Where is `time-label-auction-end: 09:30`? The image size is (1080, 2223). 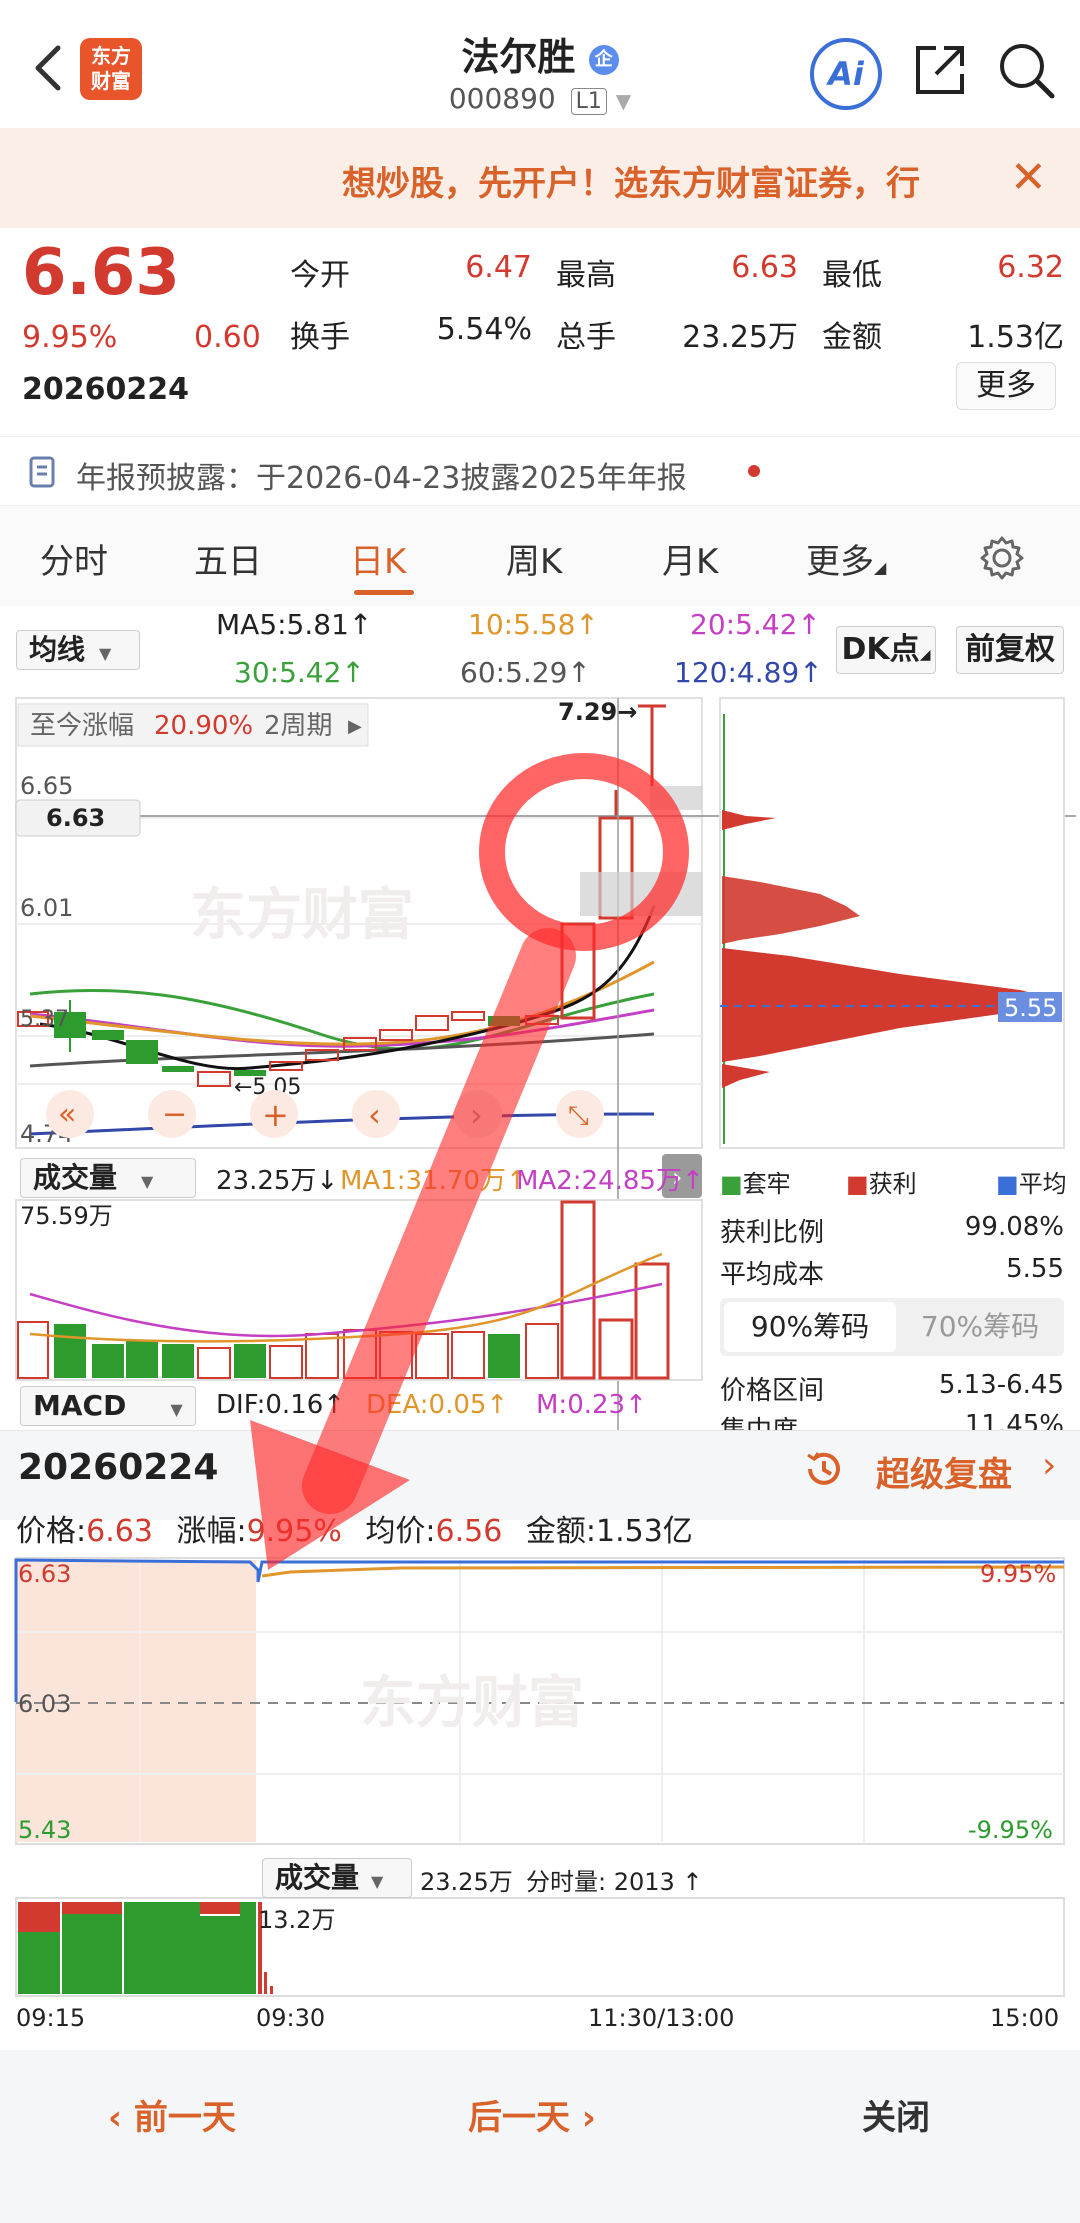 time-label-auction-end: 09:30 is located at coordinates (290, 2018).